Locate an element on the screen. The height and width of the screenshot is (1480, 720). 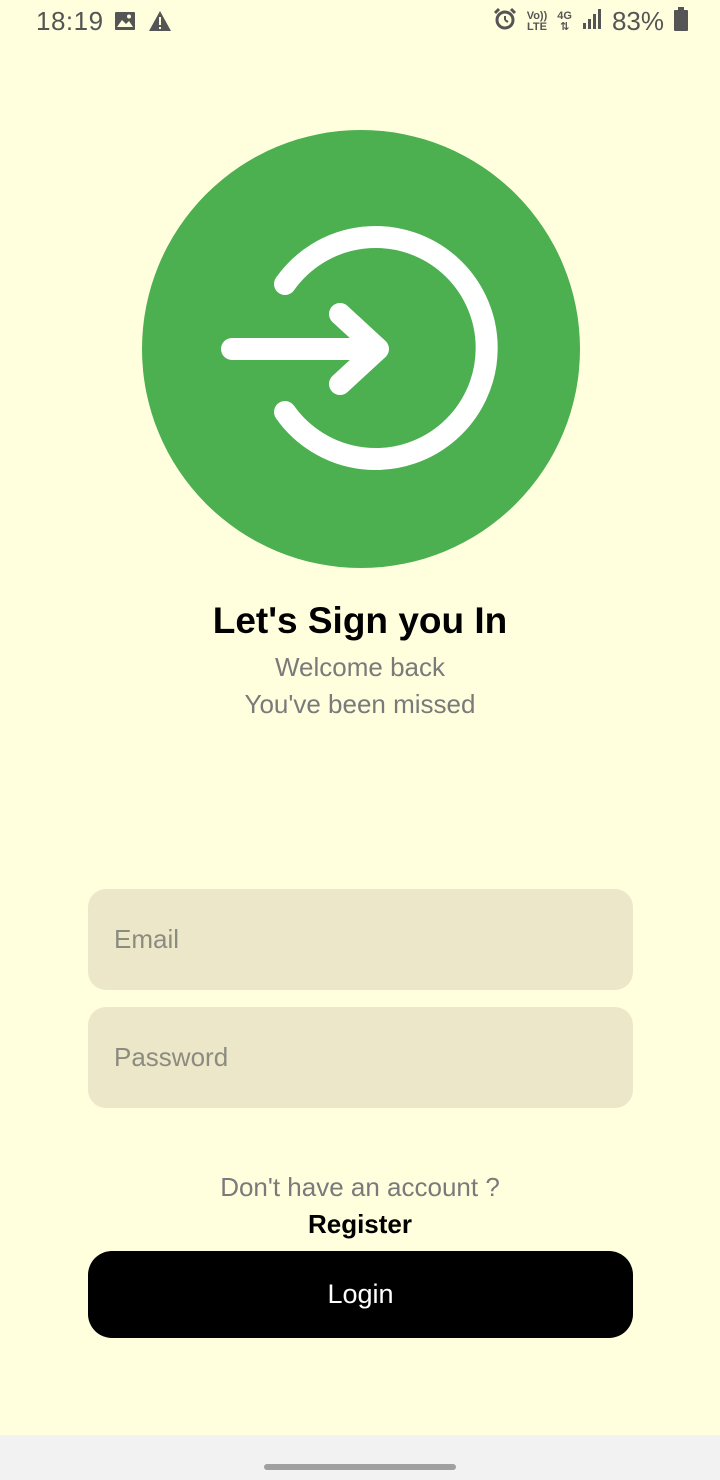
page-title: Let's Sign you In is located at coordinates (360, 620).